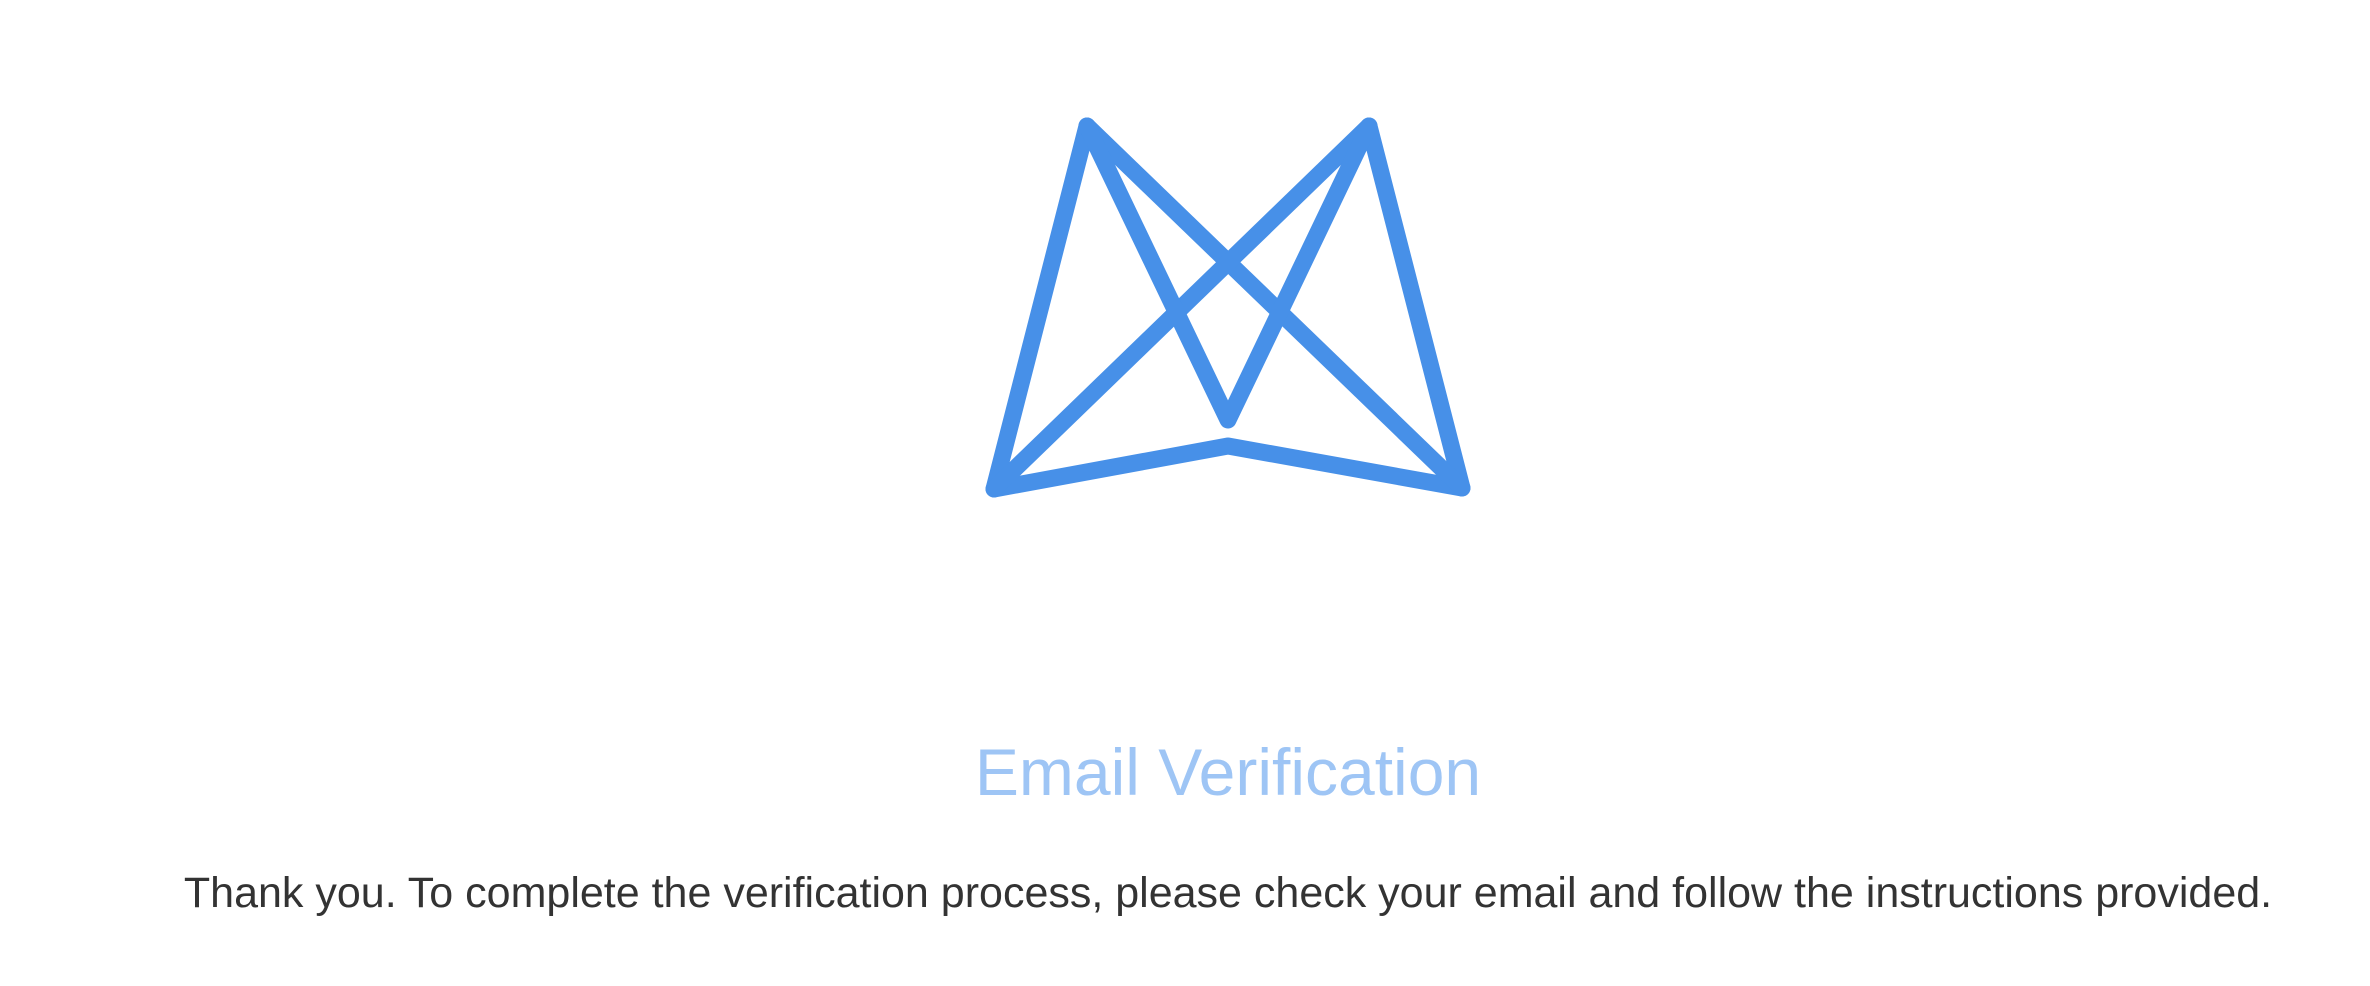 The image size is (2370, 986). Describe the element at coordinates (1228, 772) in the screenshot. I see `page-title: Email Verification` at that location.